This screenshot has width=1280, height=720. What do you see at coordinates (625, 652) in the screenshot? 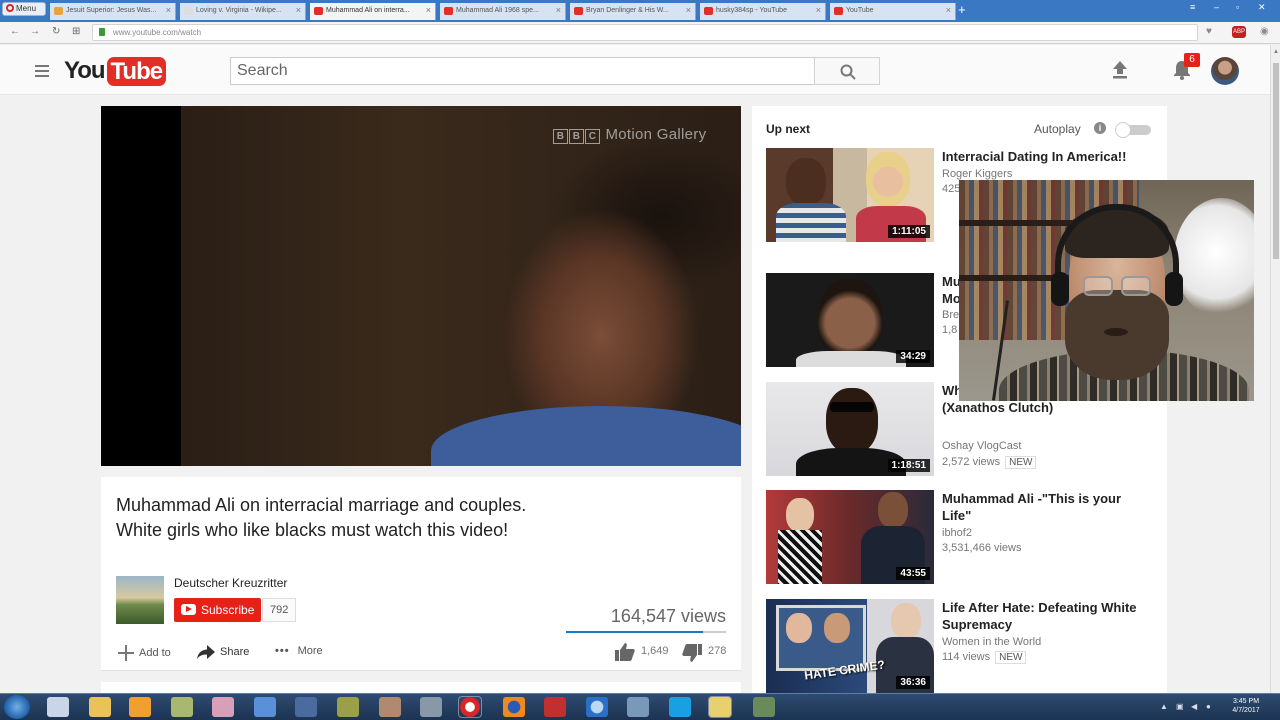
I see `thumbs-up-icon` at bounding box center [625, 652].